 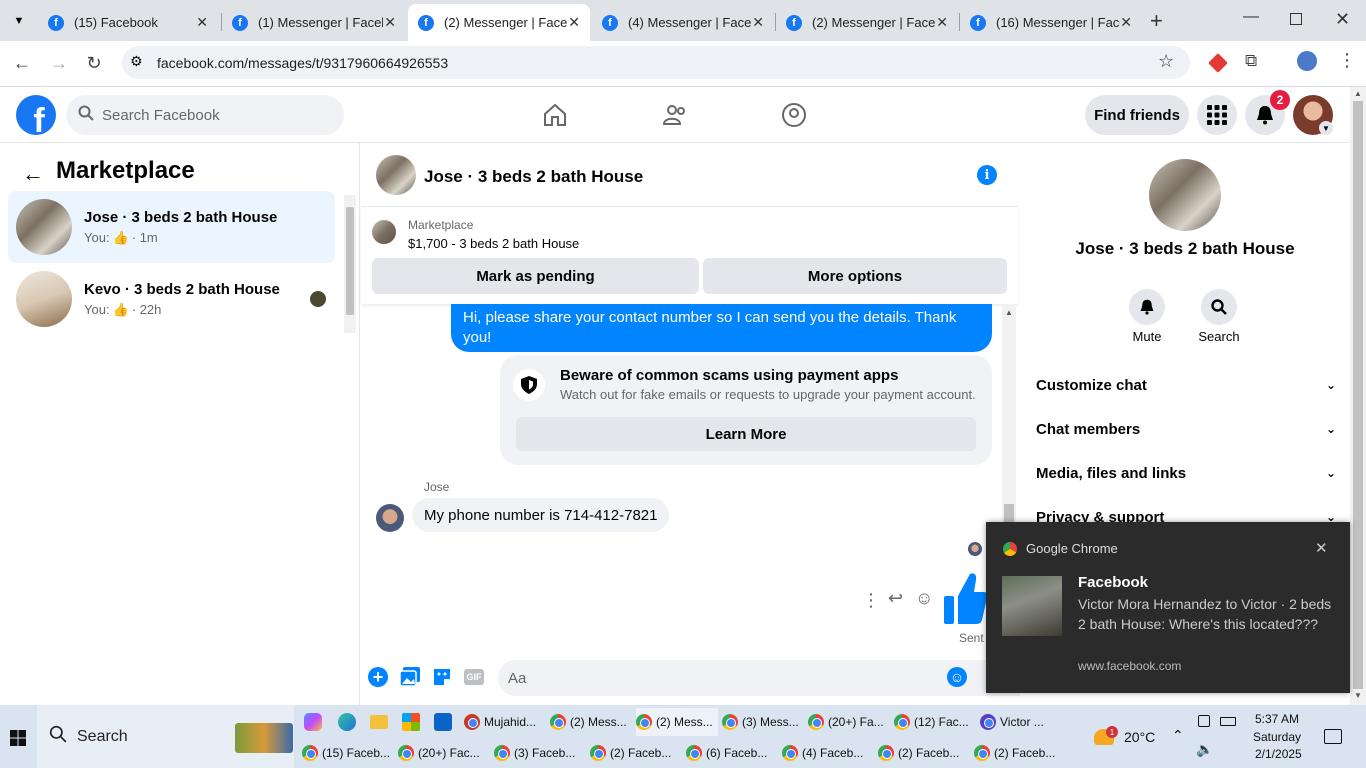 What do you see at coordinates (1185, 195) in the screenshot?
I see `profile-picture` at bounding box center [1185, 195].